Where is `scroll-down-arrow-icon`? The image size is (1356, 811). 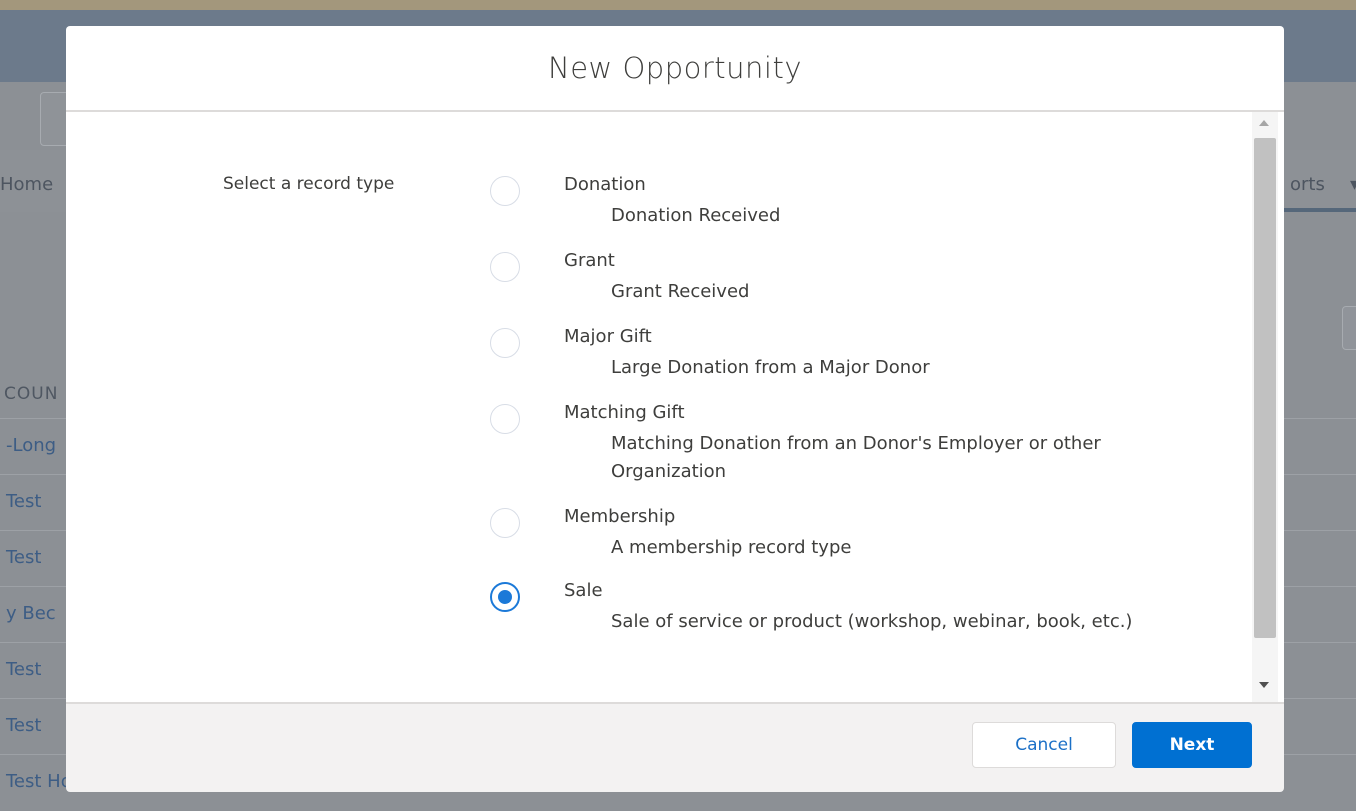 scroll-down-arrow-icon is located at coordinates (1264, 685).